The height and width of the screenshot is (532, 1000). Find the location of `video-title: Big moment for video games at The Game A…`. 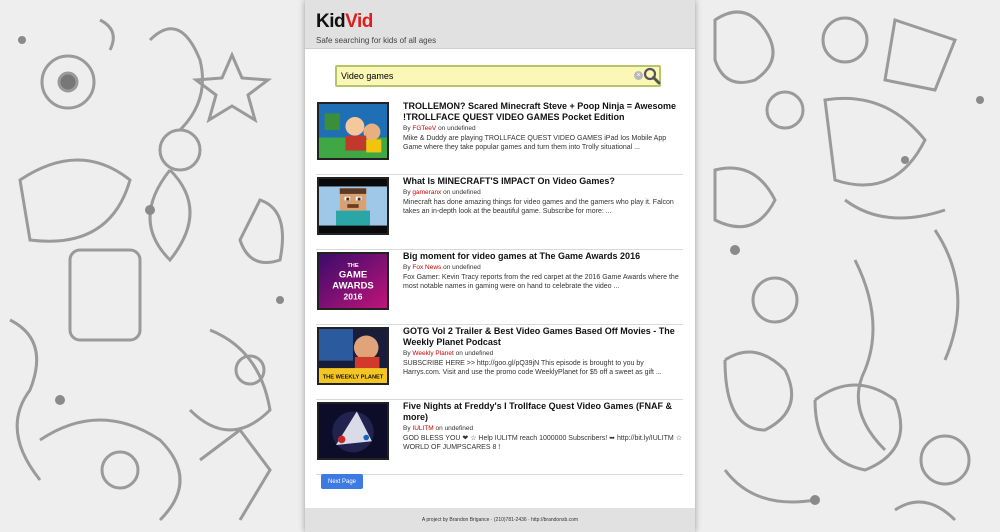

video-title: Big moment for video games at The Game A… is located at coordinates (543, 256).